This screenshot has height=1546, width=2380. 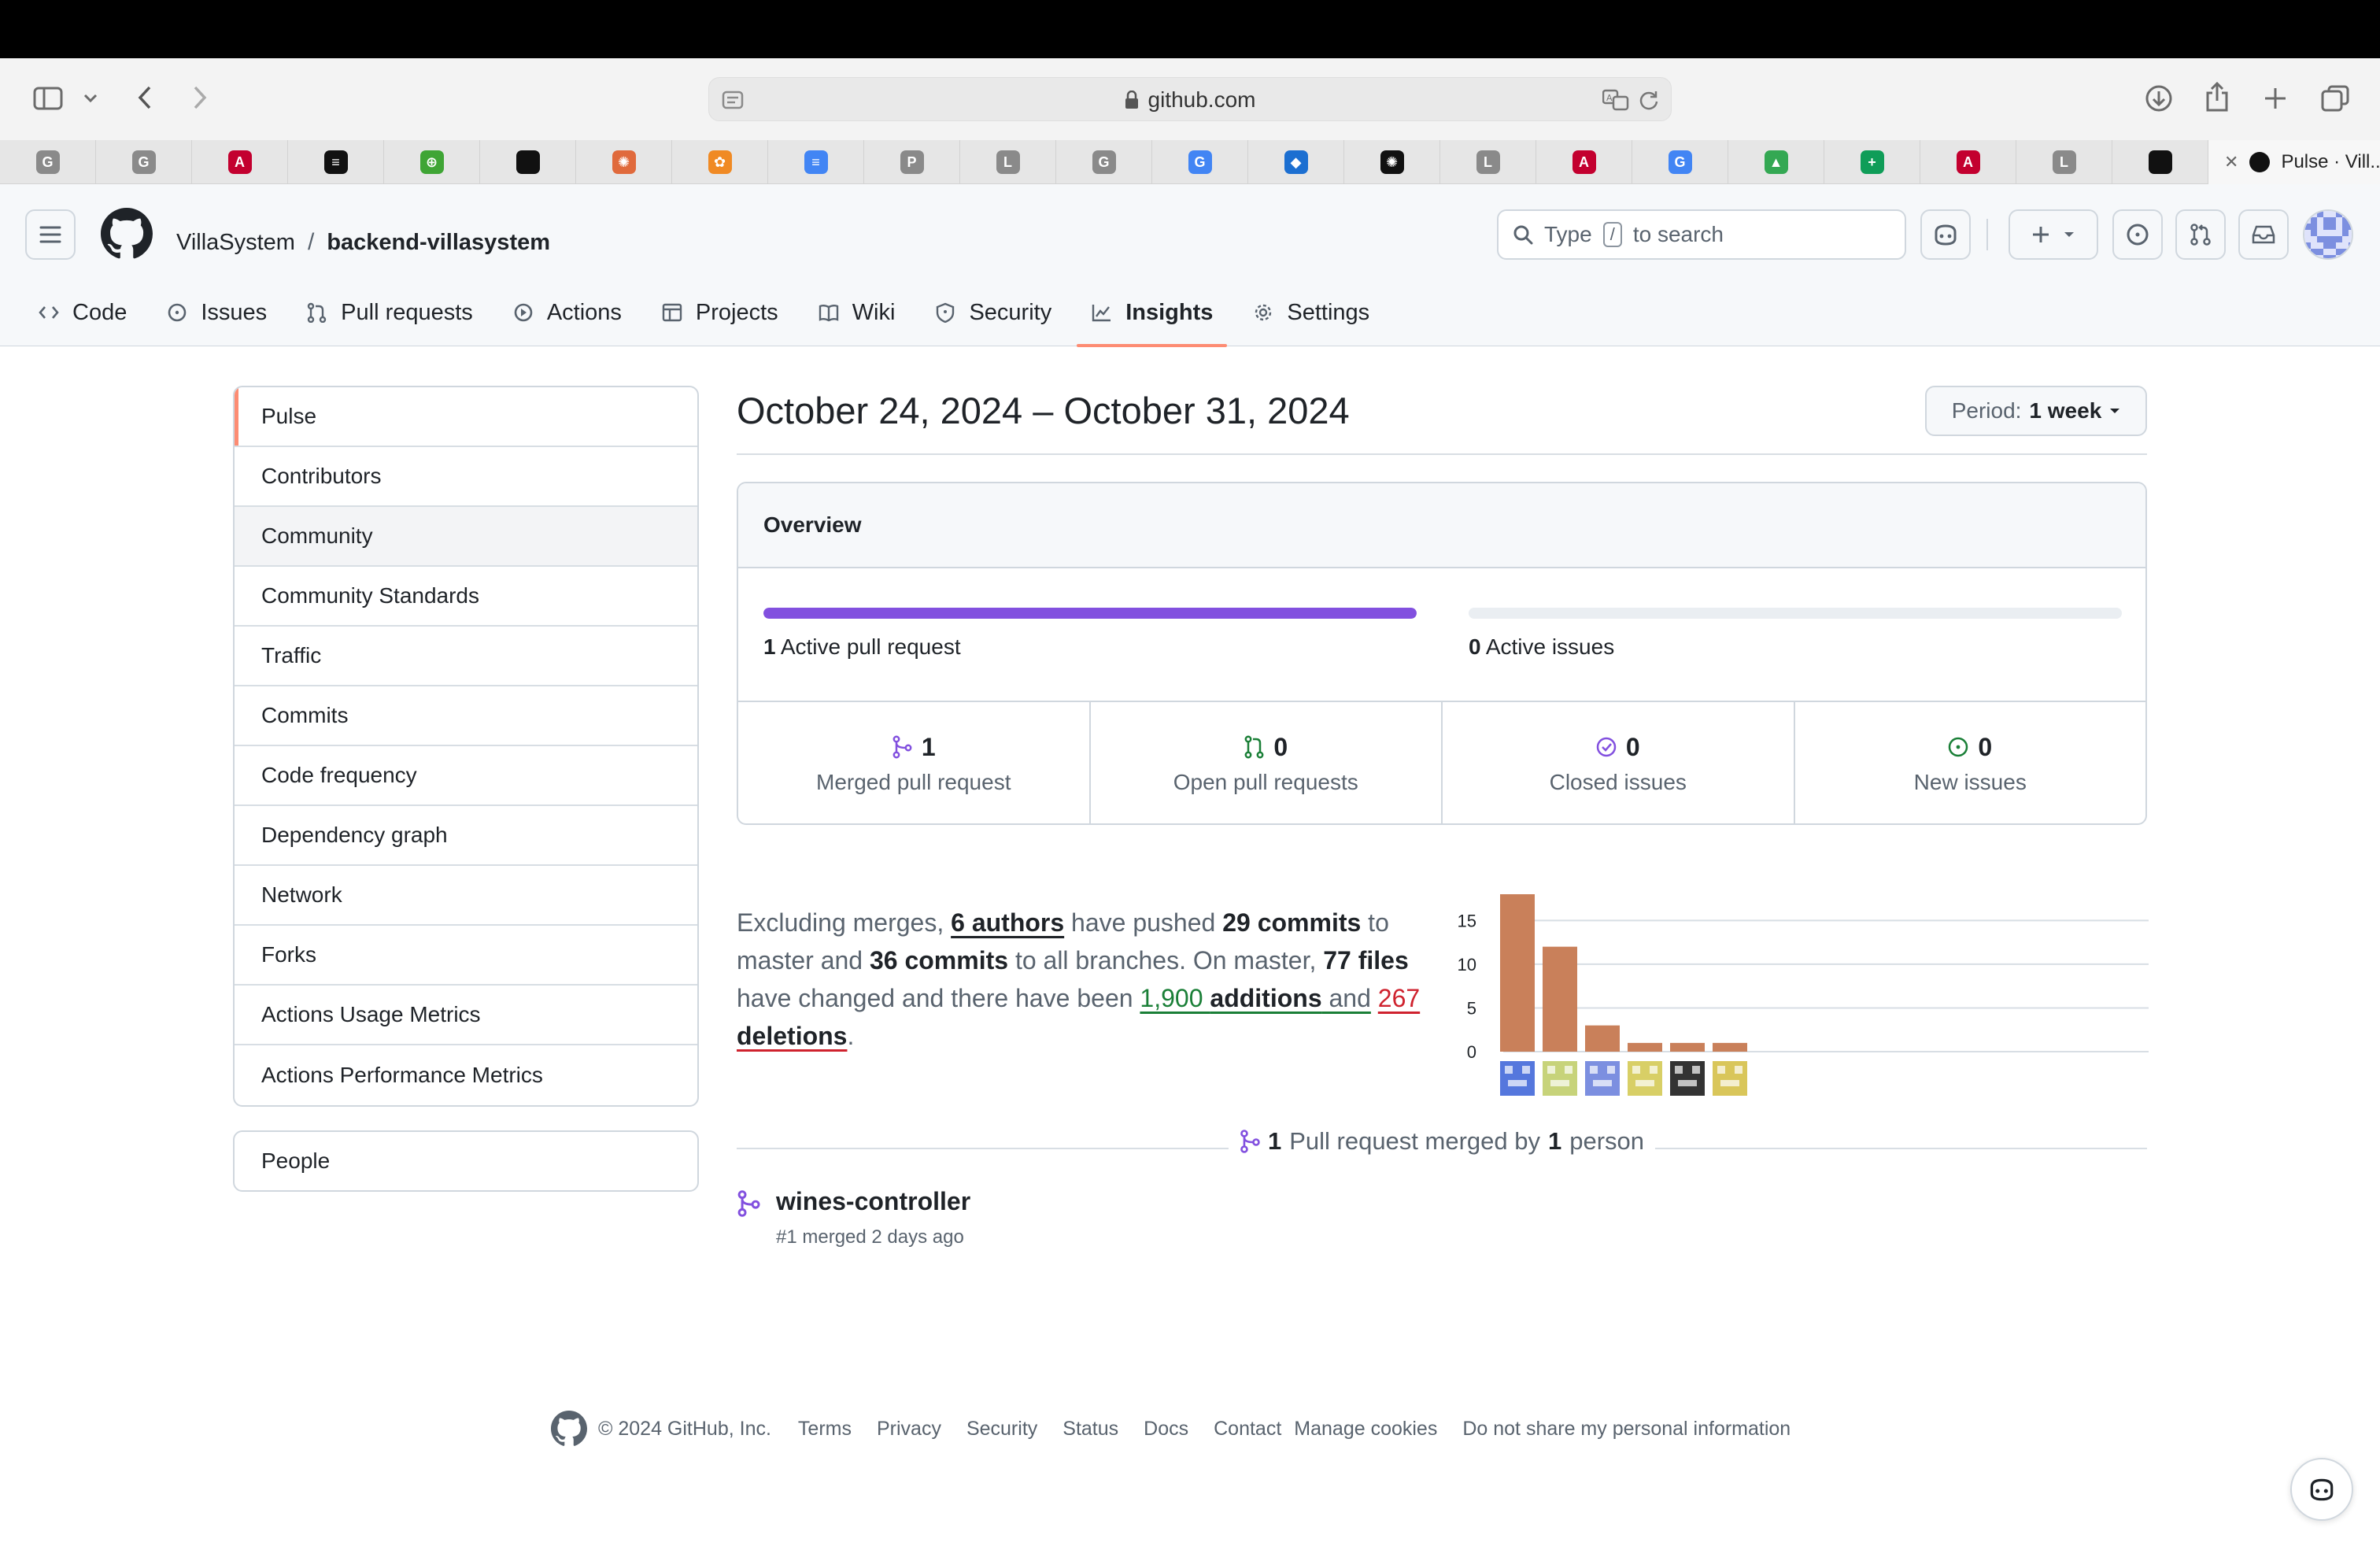 I want to click on browser-tab: ⊕, so click(x=432, y=162).